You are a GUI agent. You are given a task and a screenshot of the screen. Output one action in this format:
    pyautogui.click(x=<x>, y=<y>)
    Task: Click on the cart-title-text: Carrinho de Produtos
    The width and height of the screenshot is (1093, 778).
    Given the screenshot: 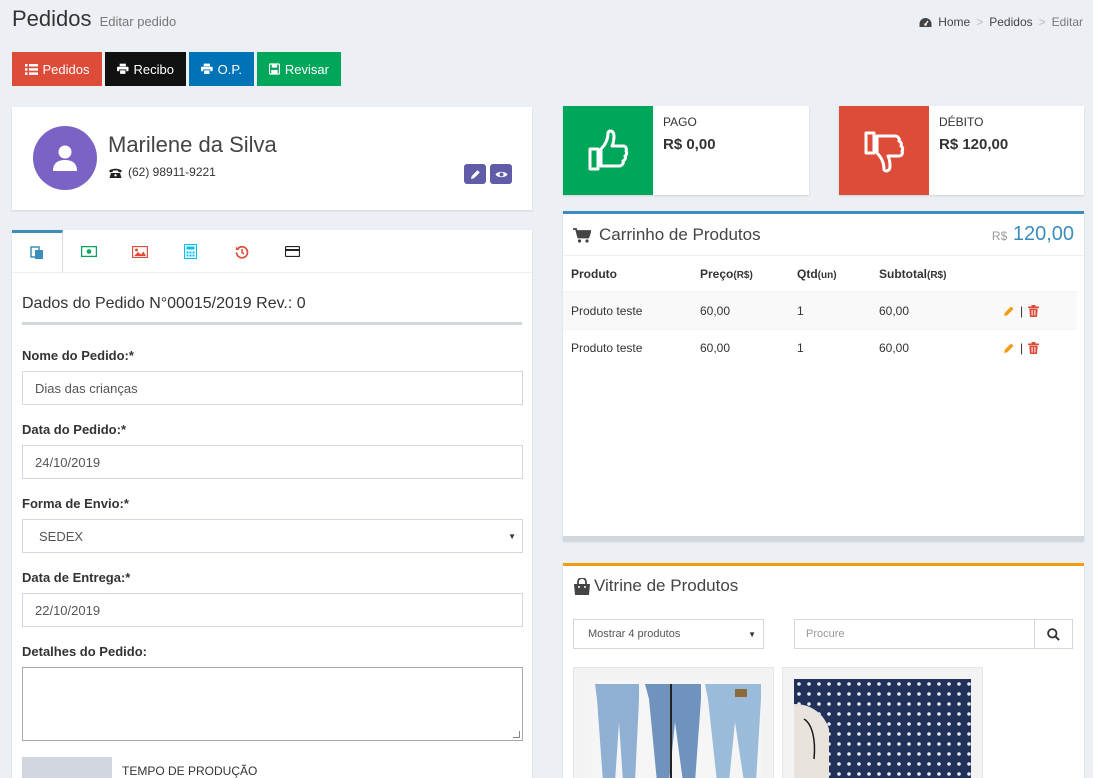 What is the action you would take?
    pyautogui.click(x=680, y=234)
    